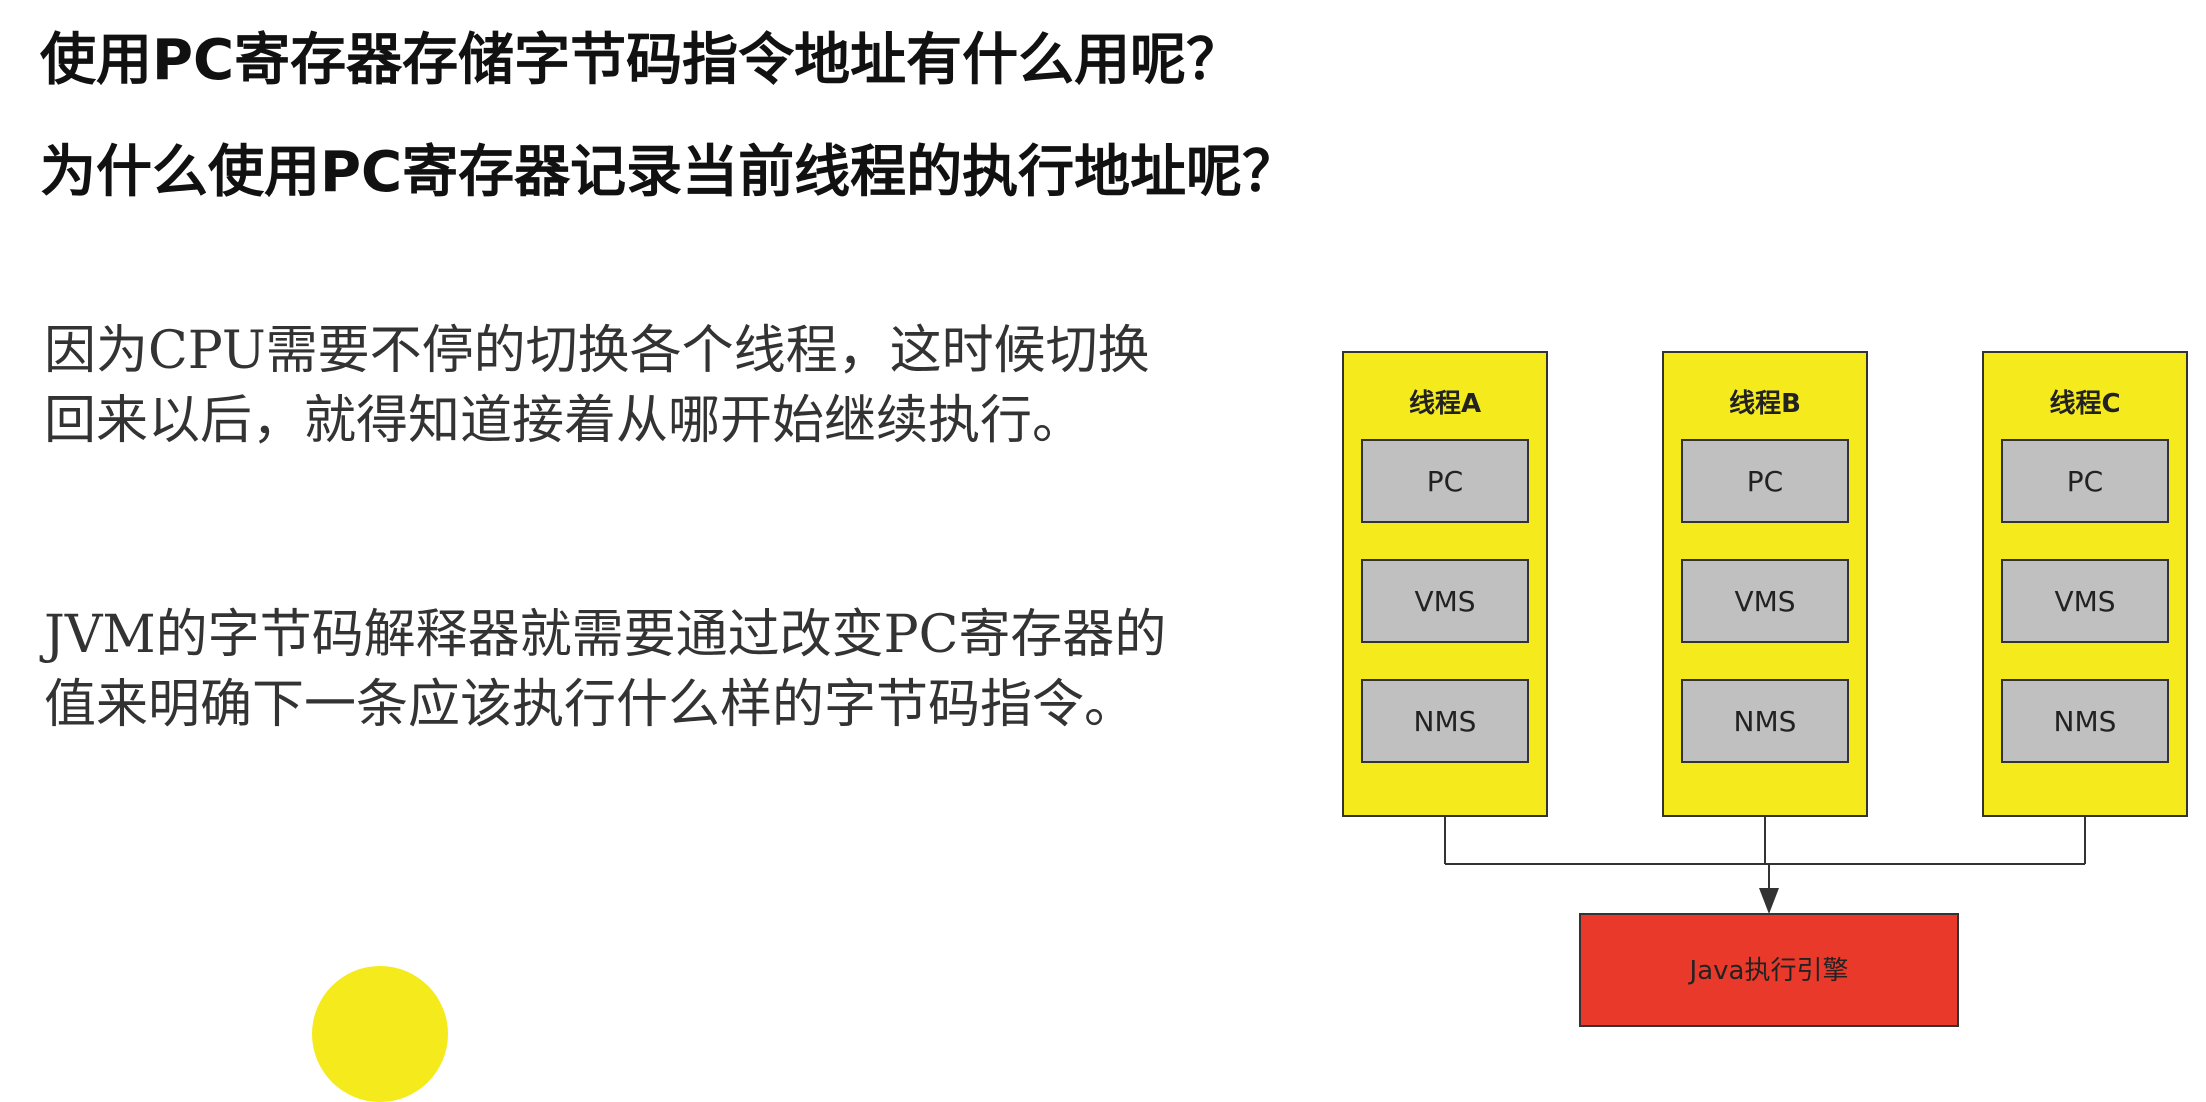 The width and height of the screenshot is (2206, 1102). Describe the element at coordinates (641, 60) in the screenshot. I see `heading-question-1: 使用PC寄存器存储字节码指令地址有什么用呢？` at that location.